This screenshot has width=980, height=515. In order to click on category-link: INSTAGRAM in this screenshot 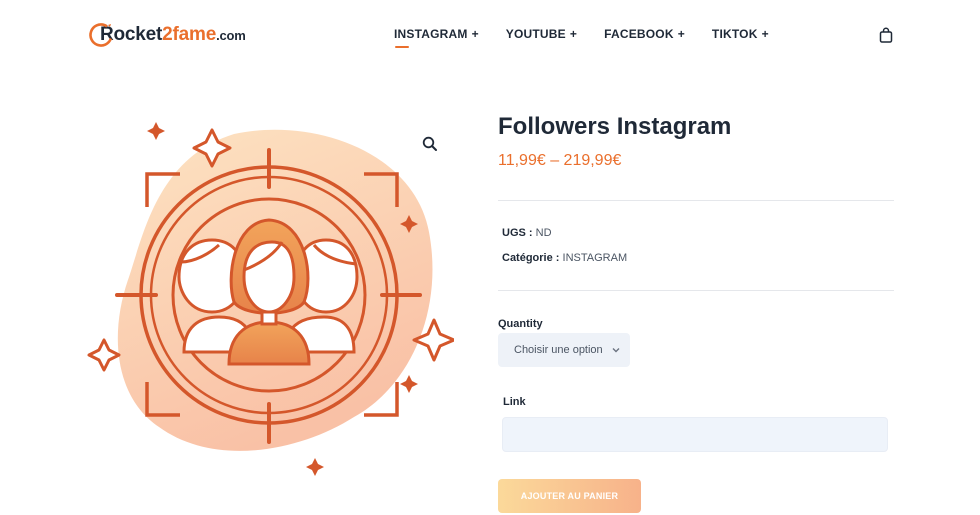, I will do `click(595, 258)`.